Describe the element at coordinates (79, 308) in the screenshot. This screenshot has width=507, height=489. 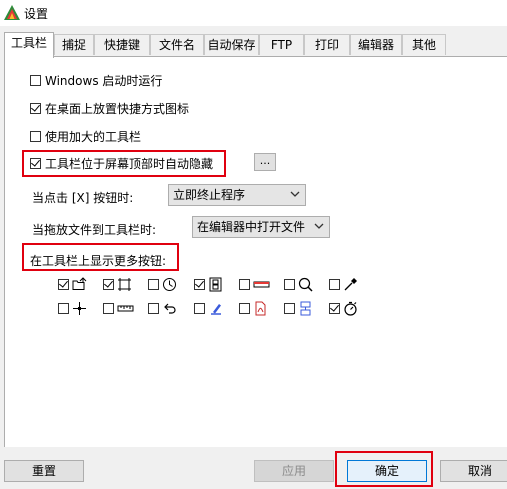
I see `crosshair-icon` at that location.